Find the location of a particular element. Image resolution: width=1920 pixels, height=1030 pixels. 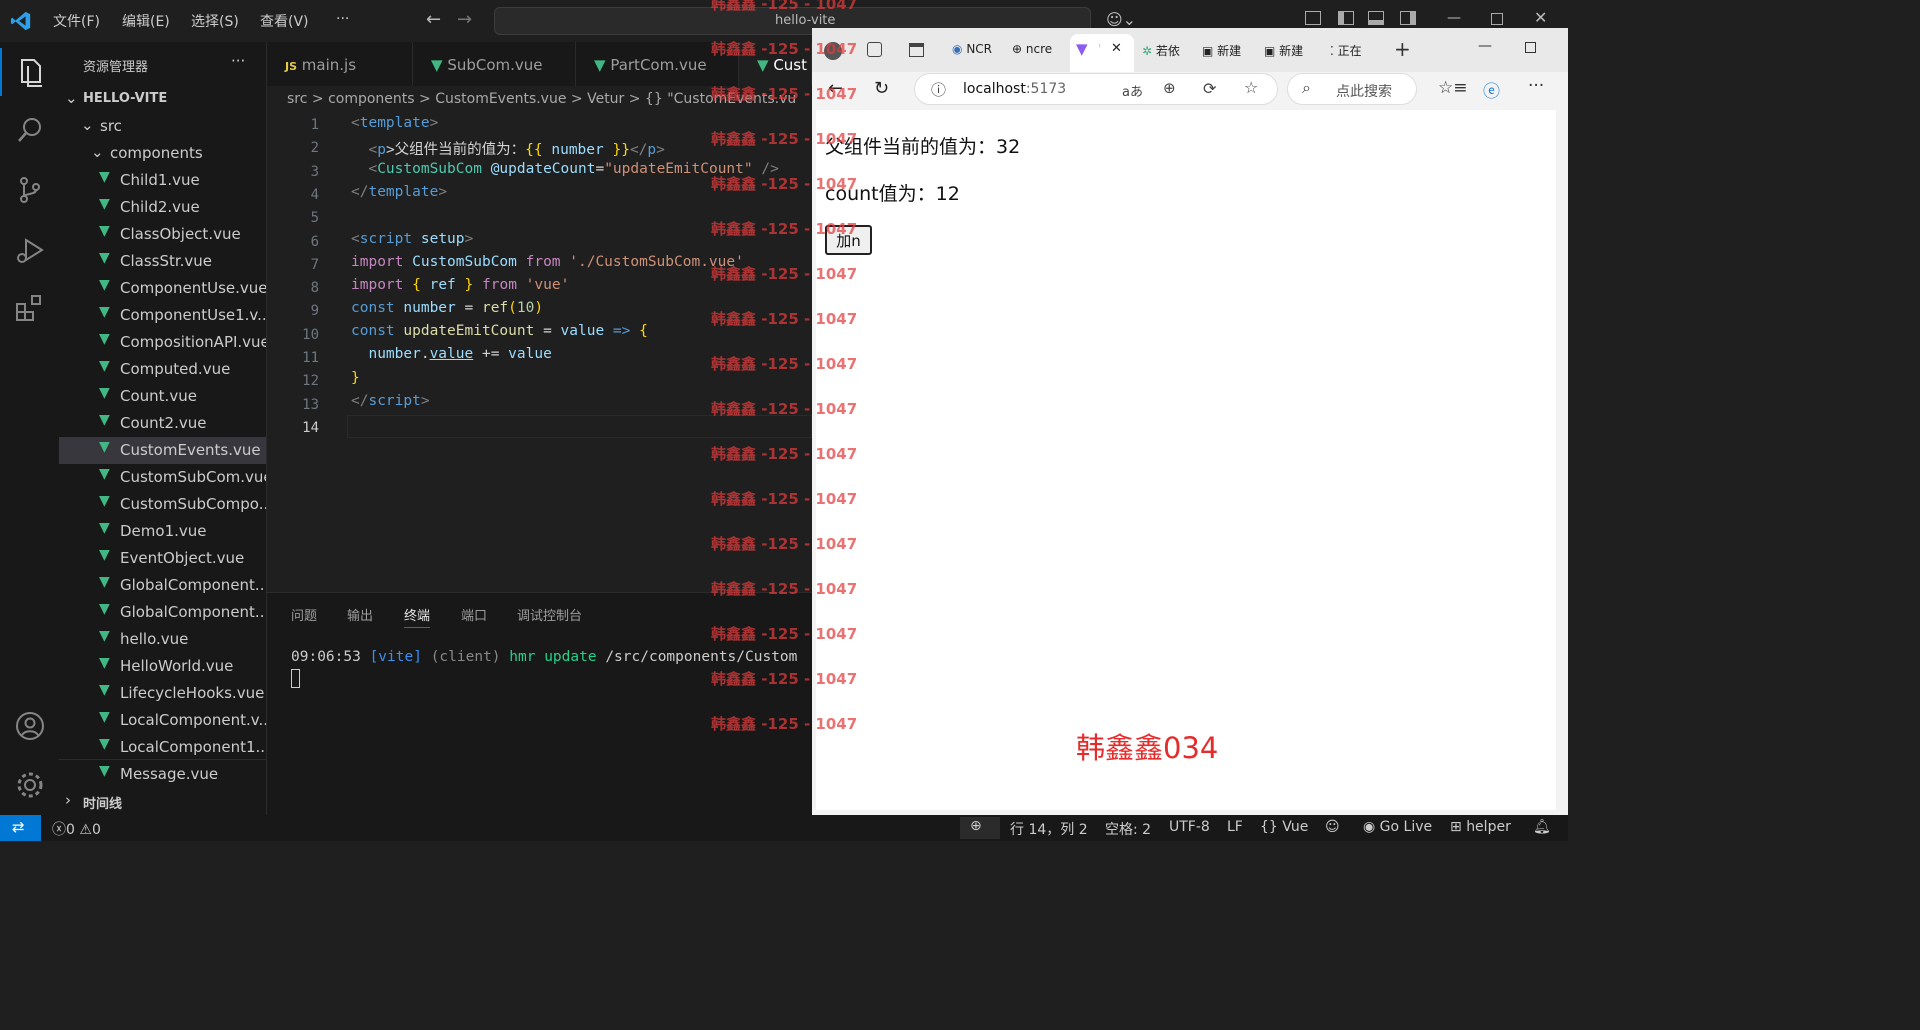

browser-menu-icon: ··· is located at coordinates (1536, 86).